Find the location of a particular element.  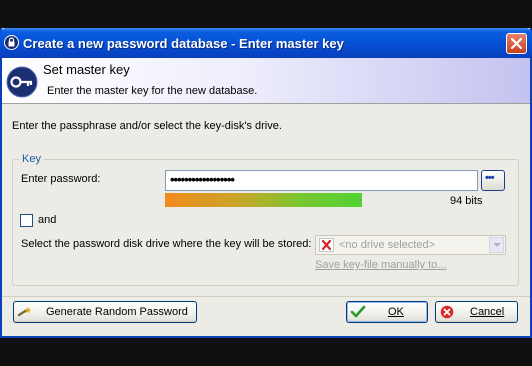

cancel-icon is located at coordinates (447, 312).